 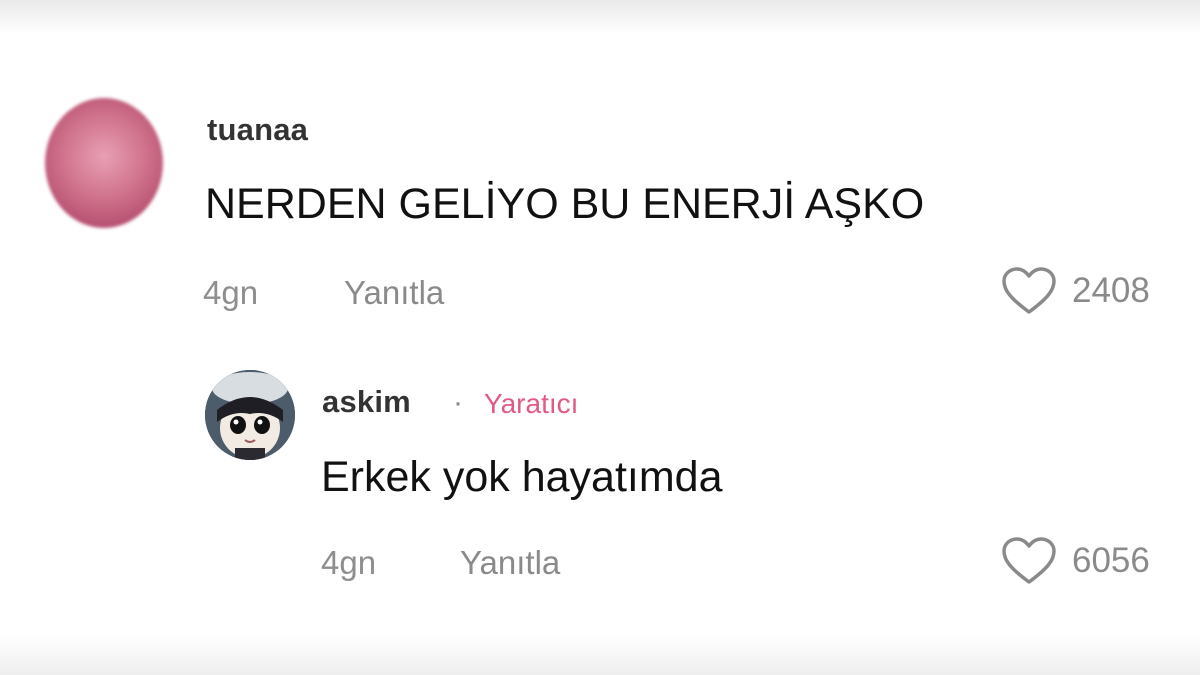 I want to click on like-count: 6056, so click(x=1111, y=560).